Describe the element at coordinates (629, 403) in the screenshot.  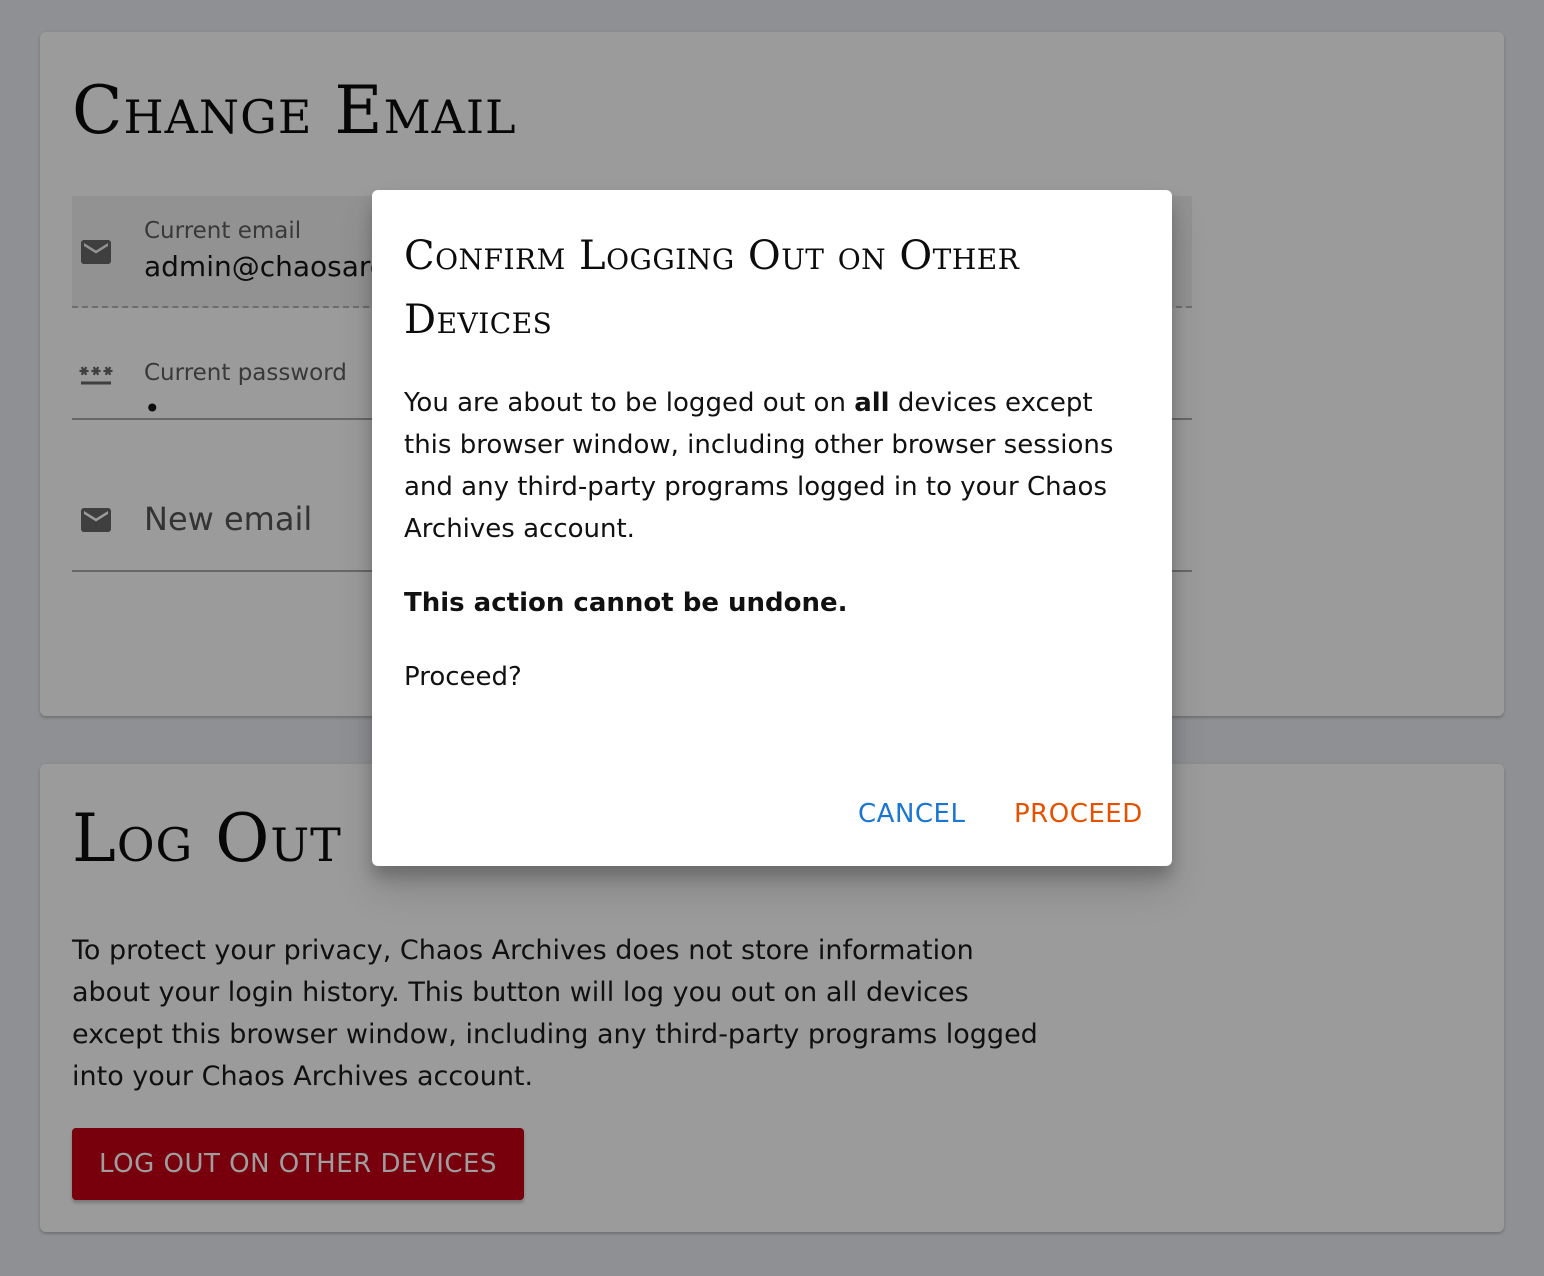
I see `dialog-message-start: You are about to be logged out on` at that location.